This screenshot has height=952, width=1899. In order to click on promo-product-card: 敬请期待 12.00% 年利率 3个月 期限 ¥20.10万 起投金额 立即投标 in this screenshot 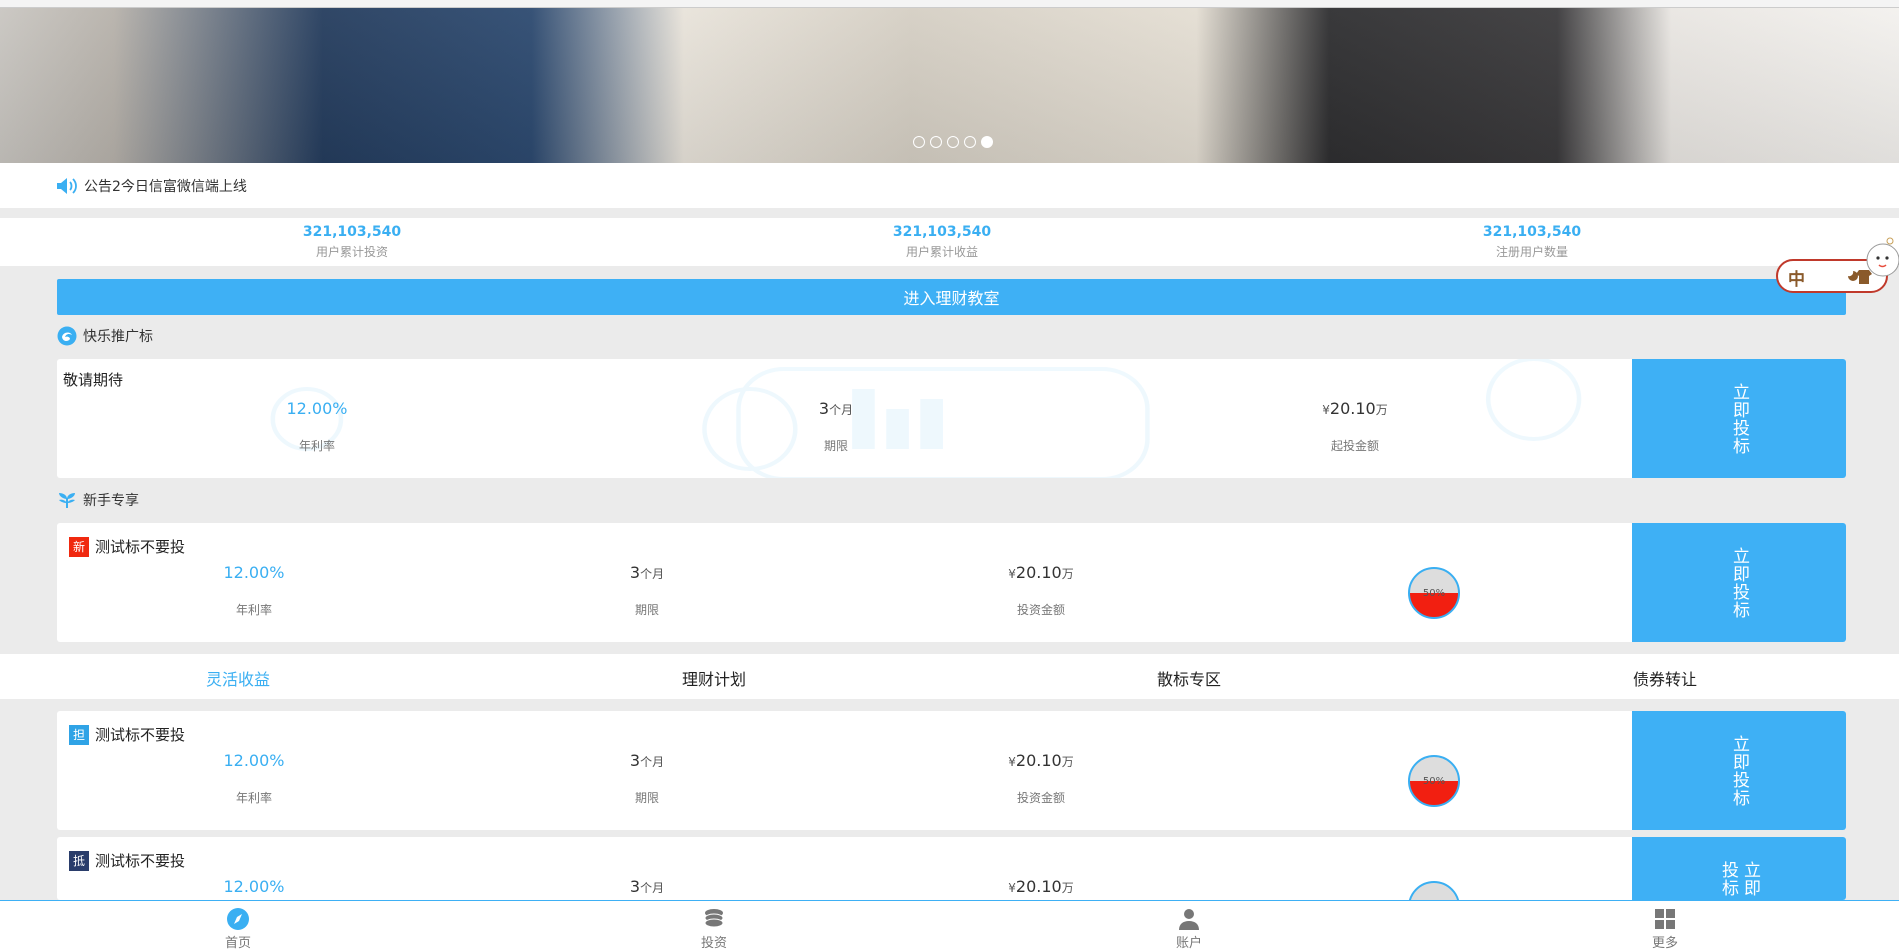, I will do `click(951, 418)`.